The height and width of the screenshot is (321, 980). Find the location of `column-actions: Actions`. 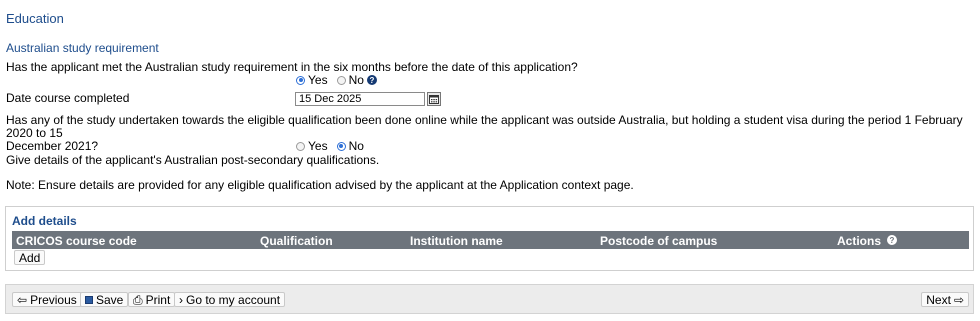

column-actions: Actions is located at coordinates (859, 241).